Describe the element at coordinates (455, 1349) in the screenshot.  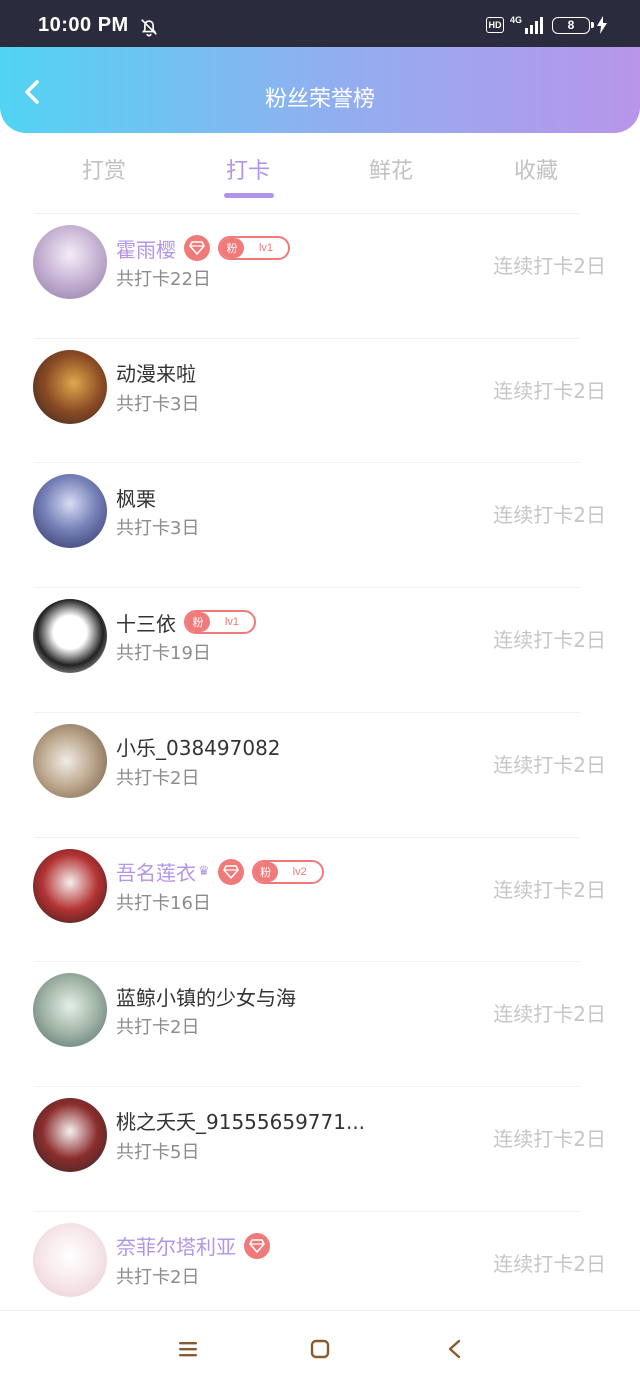
I see `back-triangle-icon` at that location.